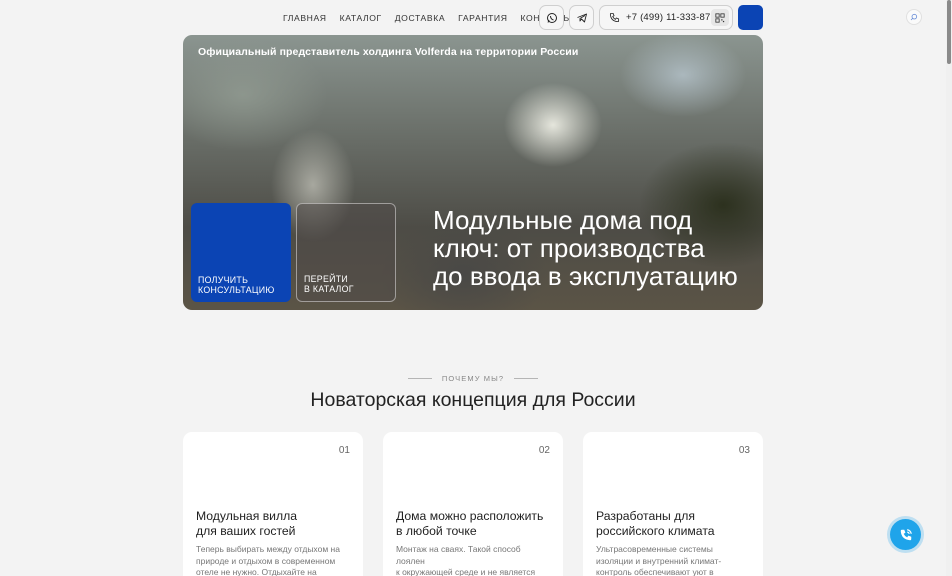 This screenshot has width=952, height=576. I want to click on feature-number: 02, so click(544, 450).